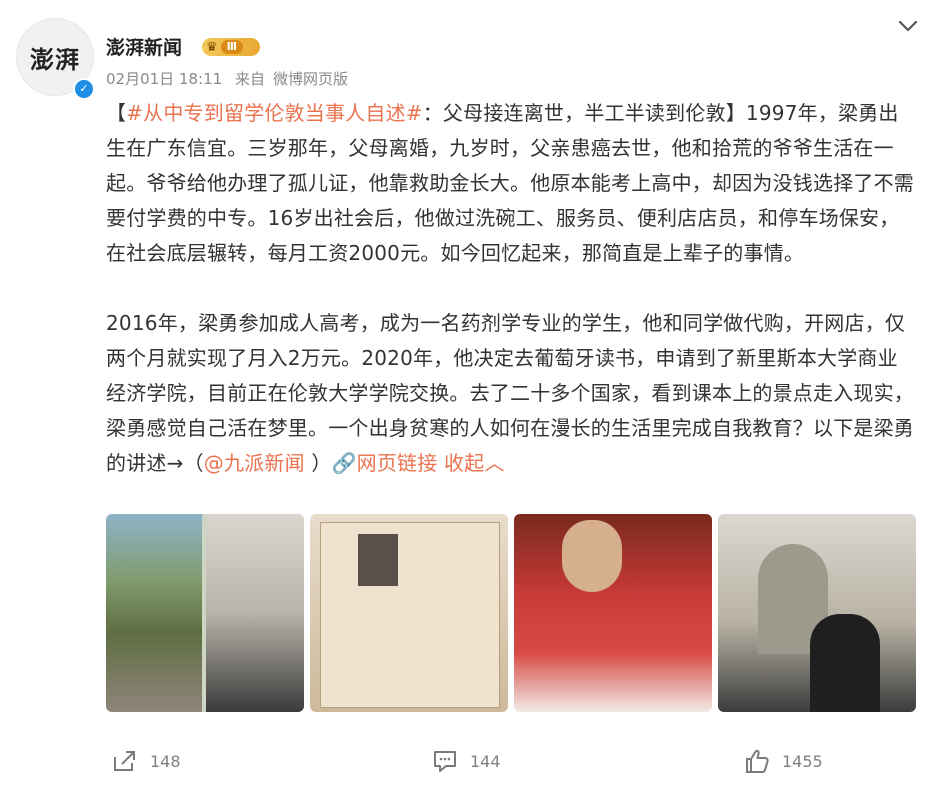 Image resolution: width=948 pixels, height=788 pixels. I want to click on link-icon: 🔗, so click(344, 463).